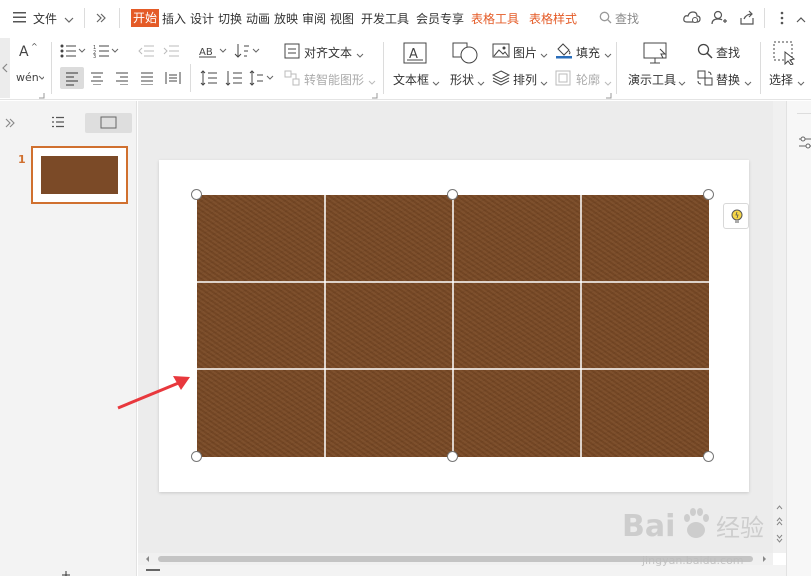 The width and height of the screenshot is (811, 576). Describe the element at coordinates (652, 79) in the screenshot. I see `present-tools-label: 演示工具` at that location.